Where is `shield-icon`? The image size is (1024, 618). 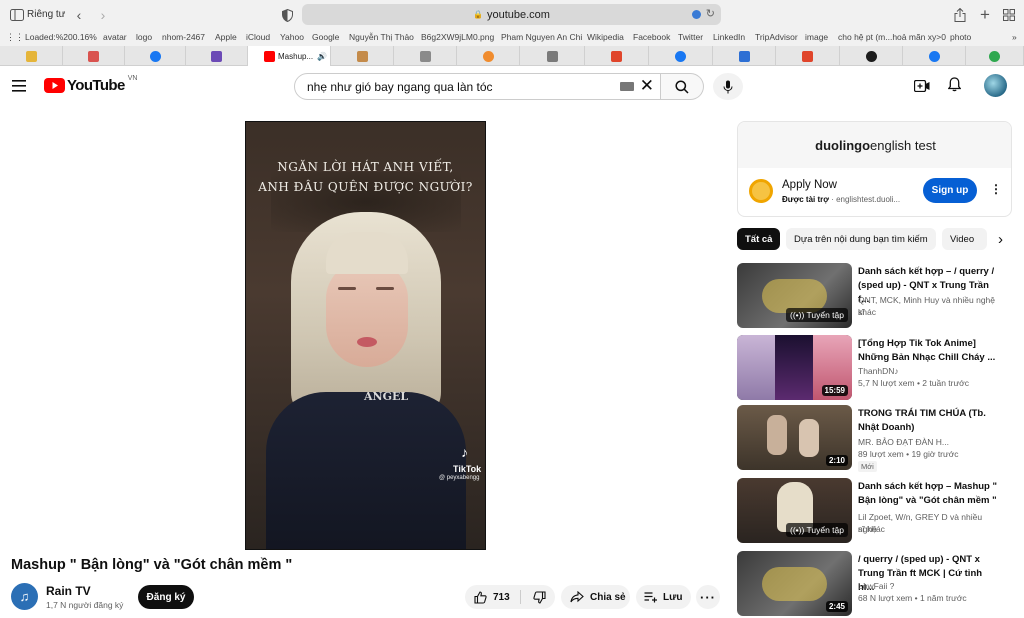 shield-icon is located at coordinates (287, 15).